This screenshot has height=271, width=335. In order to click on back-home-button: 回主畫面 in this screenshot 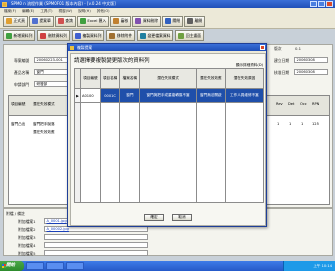, I will do `click(190, 35)`.